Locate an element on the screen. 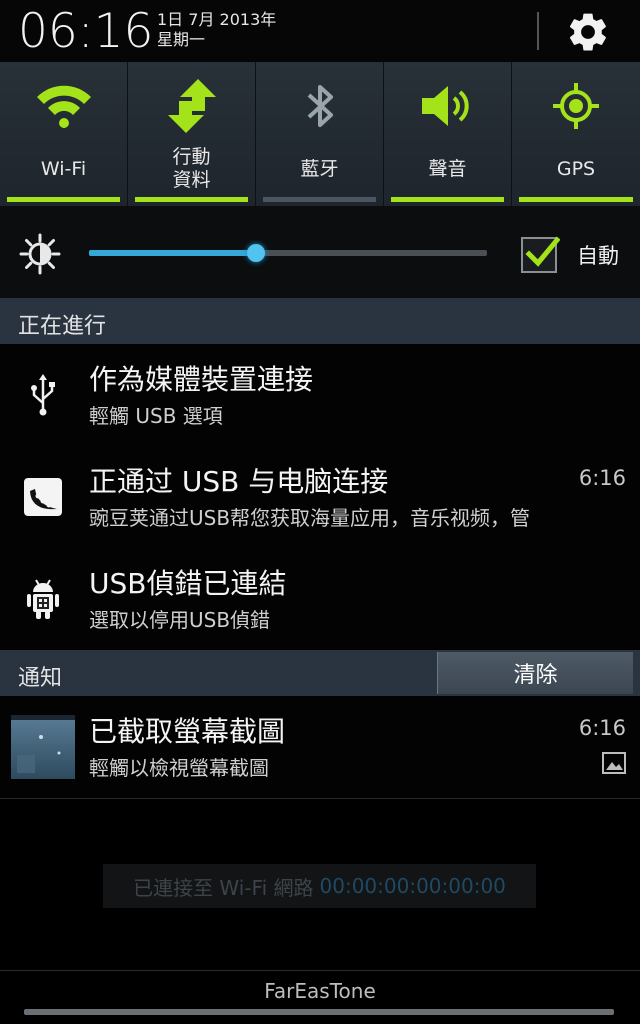  notification-screenshot: 已截取螢幕截圖 6:16 輕觸以檢視螢幕截圖 is located at coordinates (320, 747).